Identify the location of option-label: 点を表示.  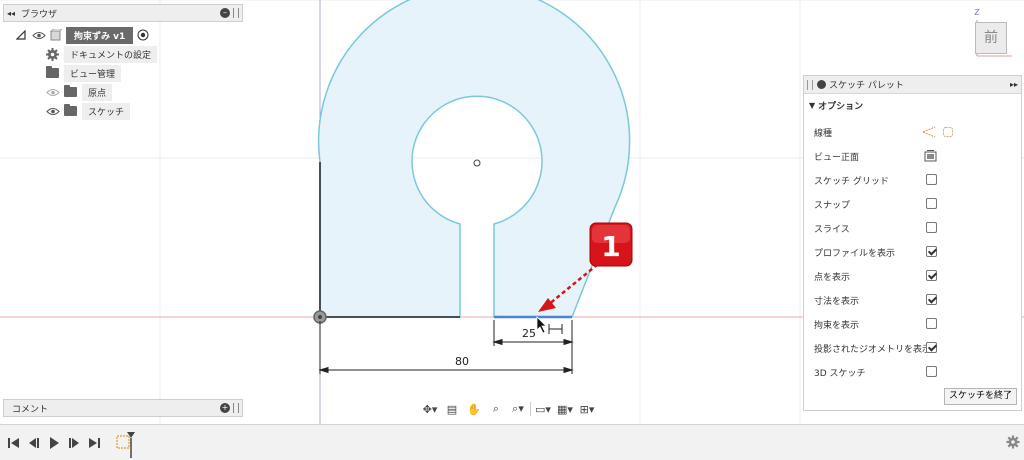
(832, 277).